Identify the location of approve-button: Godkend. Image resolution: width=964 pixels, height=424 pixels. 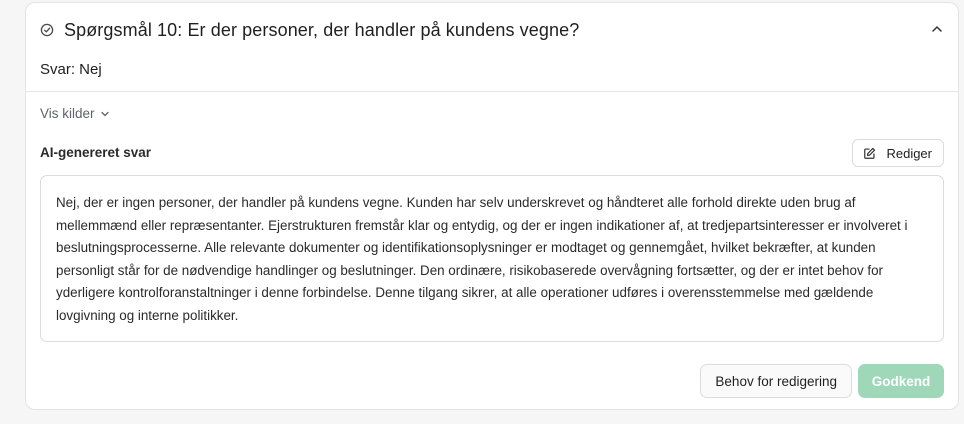
(901, 381).